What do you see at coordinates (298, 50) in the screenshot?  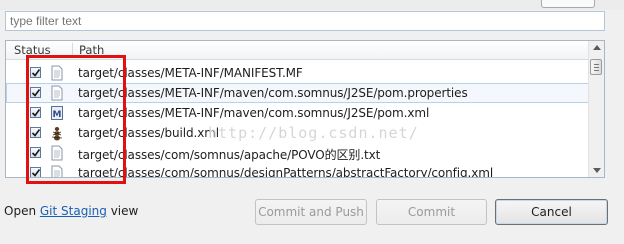 I see `table-header: Status Path` at bounding box center [298, 50].